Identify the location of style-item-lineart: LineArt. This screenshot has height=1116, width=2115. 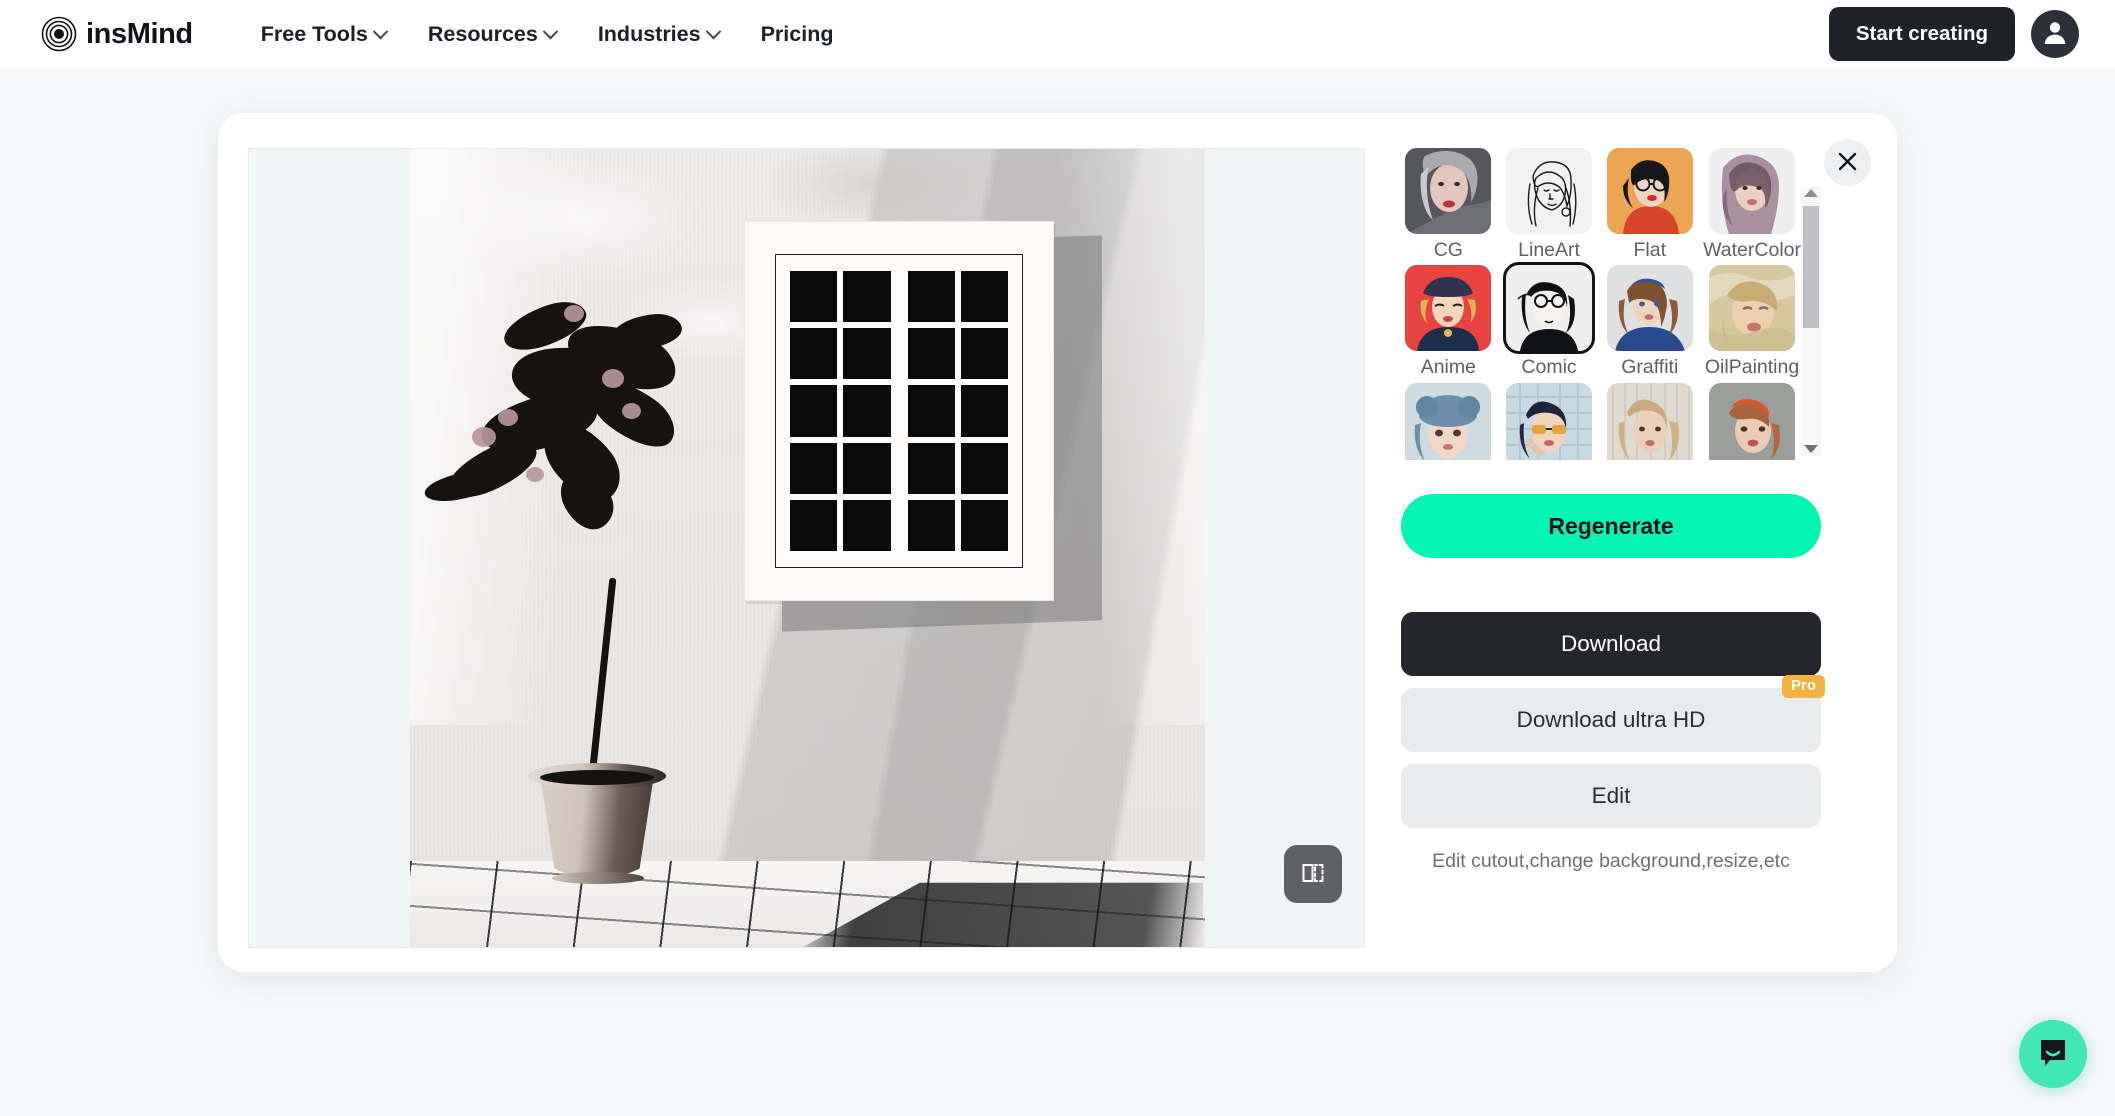
(1549, 204).